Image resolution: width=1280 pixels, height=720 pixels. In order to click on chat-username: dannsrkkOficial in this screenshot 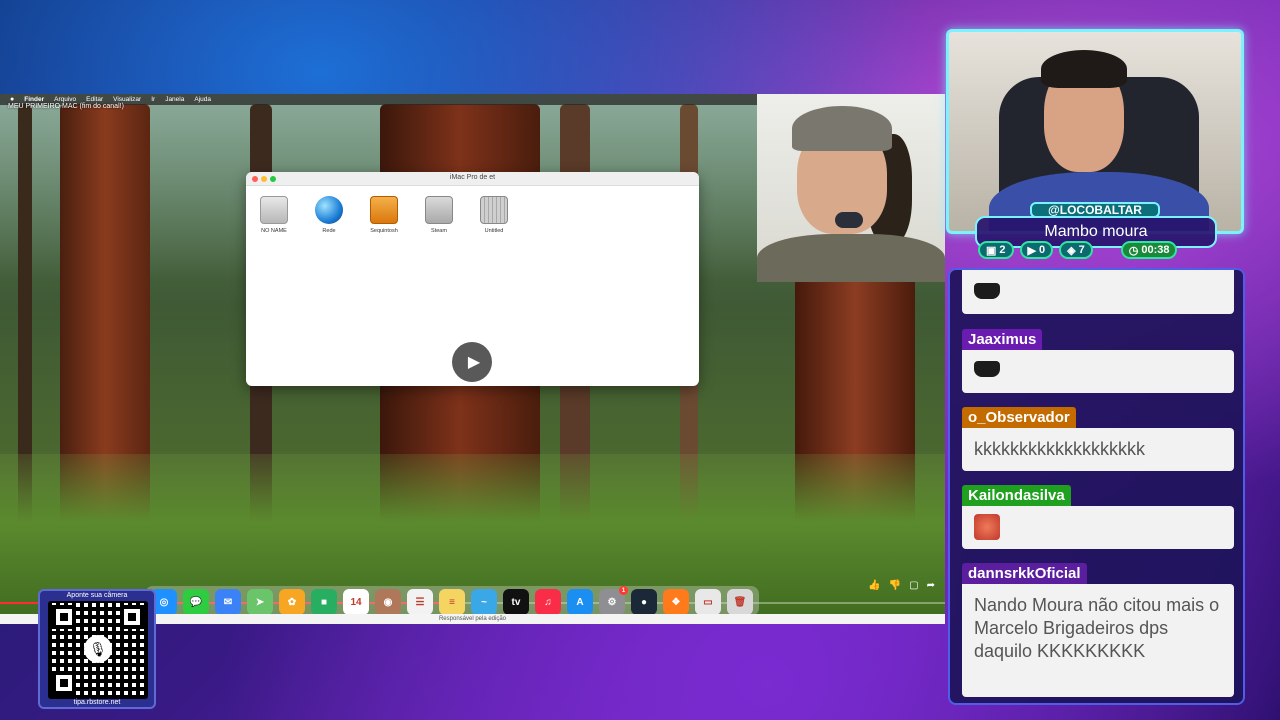, I will do `click(1024, 573)`.